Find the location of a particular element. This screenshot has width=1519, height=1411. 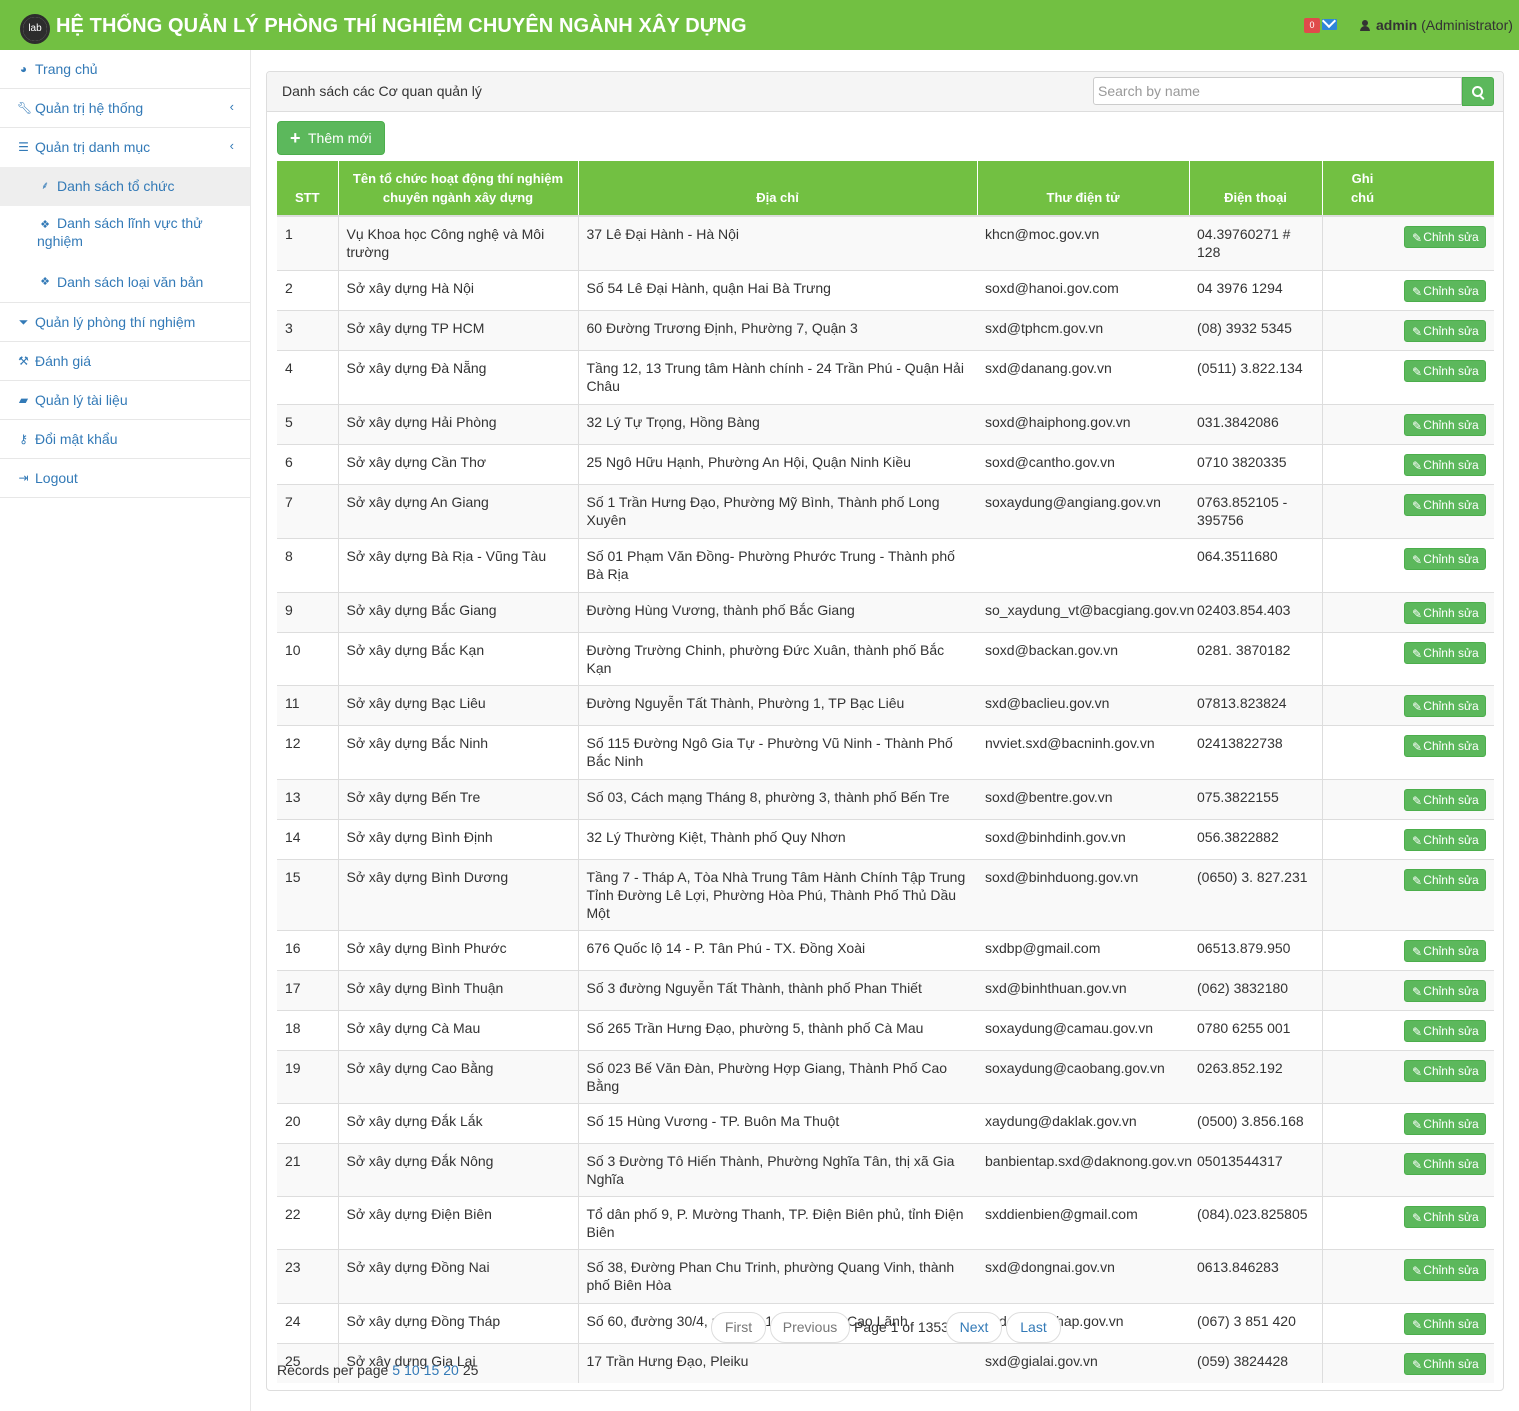

cell-phone: 06513.879.950 is located at coordinates (1256, 949).